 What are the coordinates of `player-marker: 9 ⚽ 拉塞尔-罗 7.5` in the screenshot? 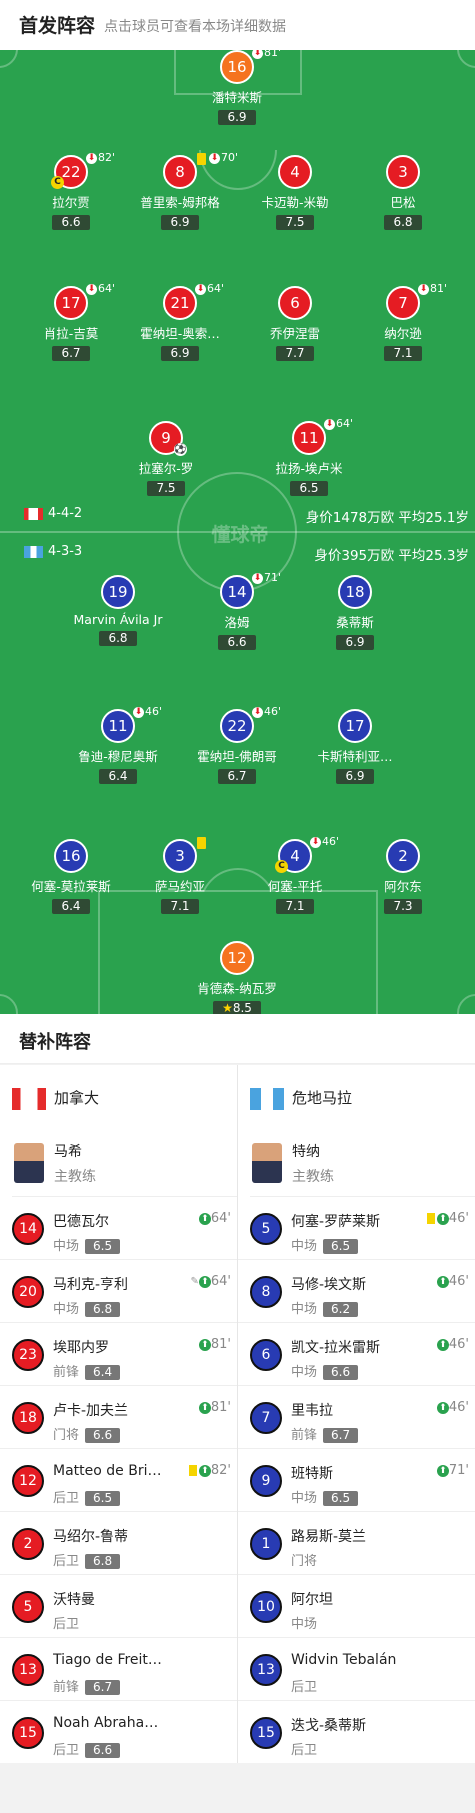 It's located at (166, 458).